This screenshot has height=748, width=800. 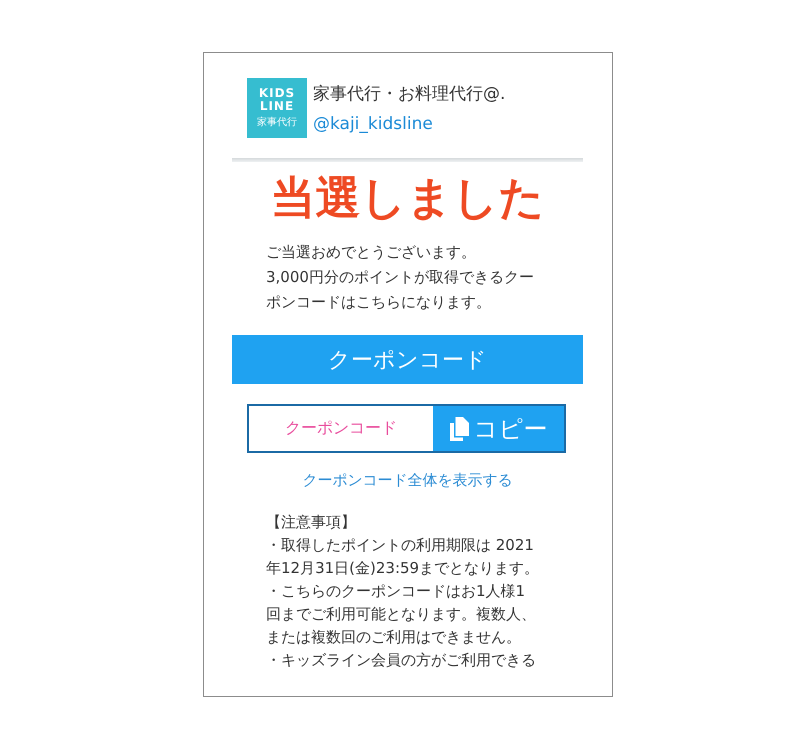 What do you see at coordinates (373, 124) in the screenshot?
I see `account-handle-link: @kaji_kidsline` at bounding box center [373, 124].